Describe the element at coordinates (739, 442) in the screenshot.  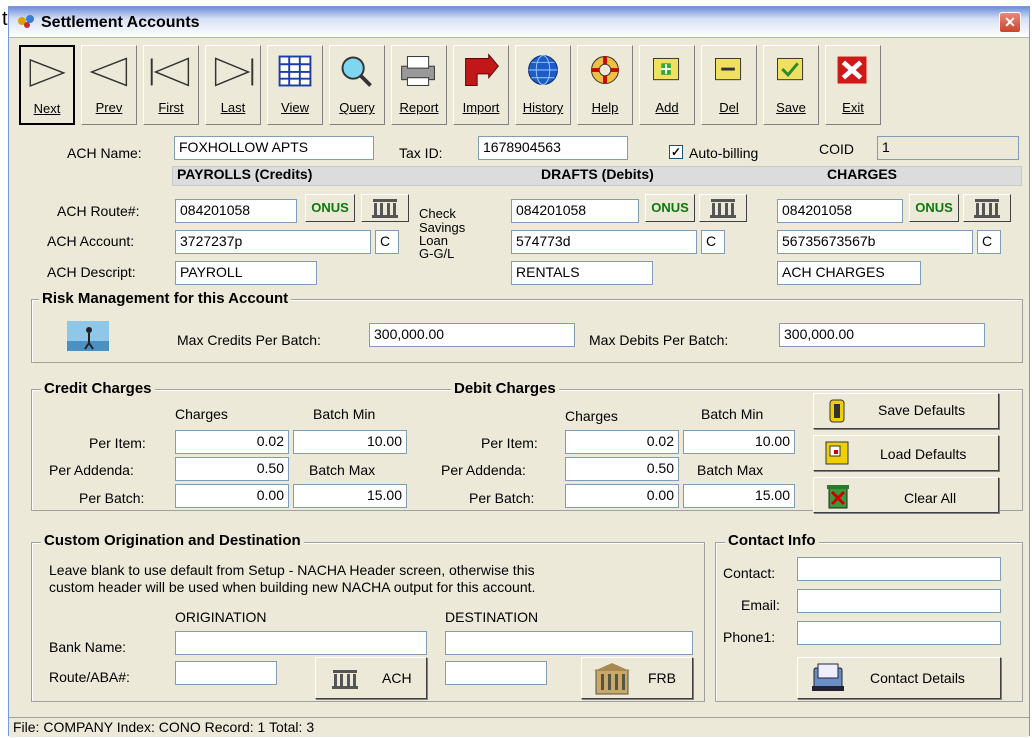
I see `debit-batch-min-field: 10.00` at that location.